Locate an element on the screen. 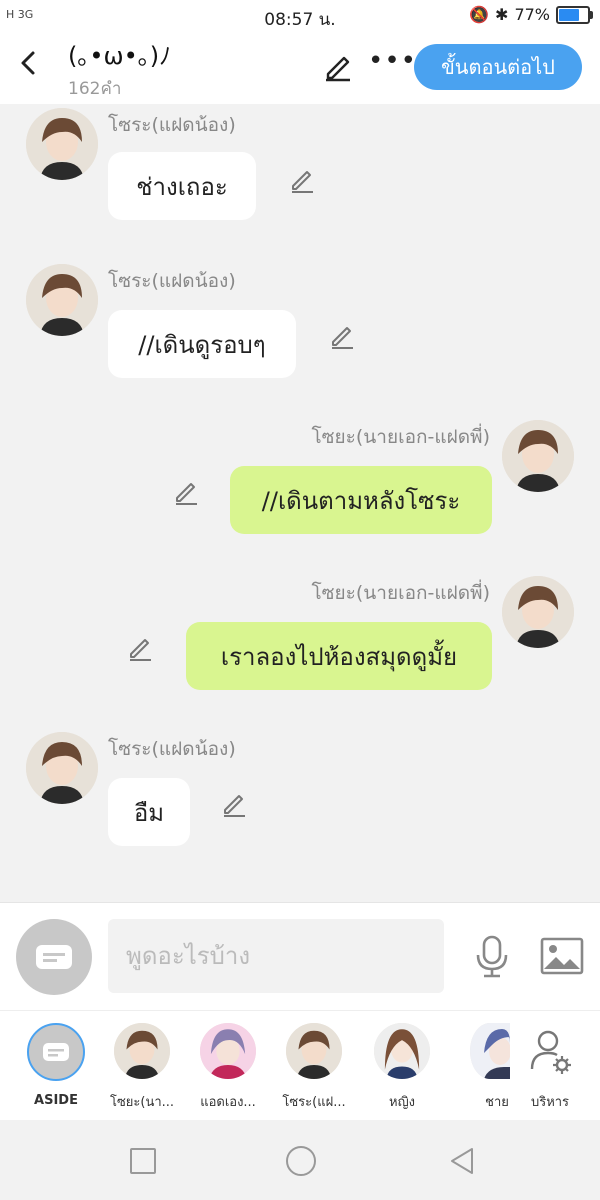 The width and height of the screenshot is (600, 1200). message-bubble-icon is located at coordinates (54, 957).